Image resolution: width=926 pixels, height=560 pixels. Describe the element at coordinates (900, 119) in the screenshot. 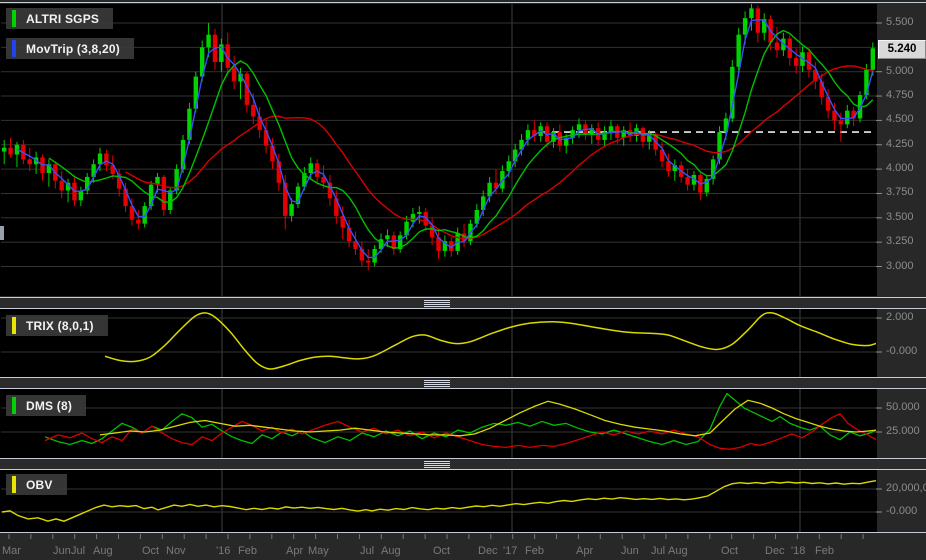

I see `y-axis-tick-label: 4.500` at that location.